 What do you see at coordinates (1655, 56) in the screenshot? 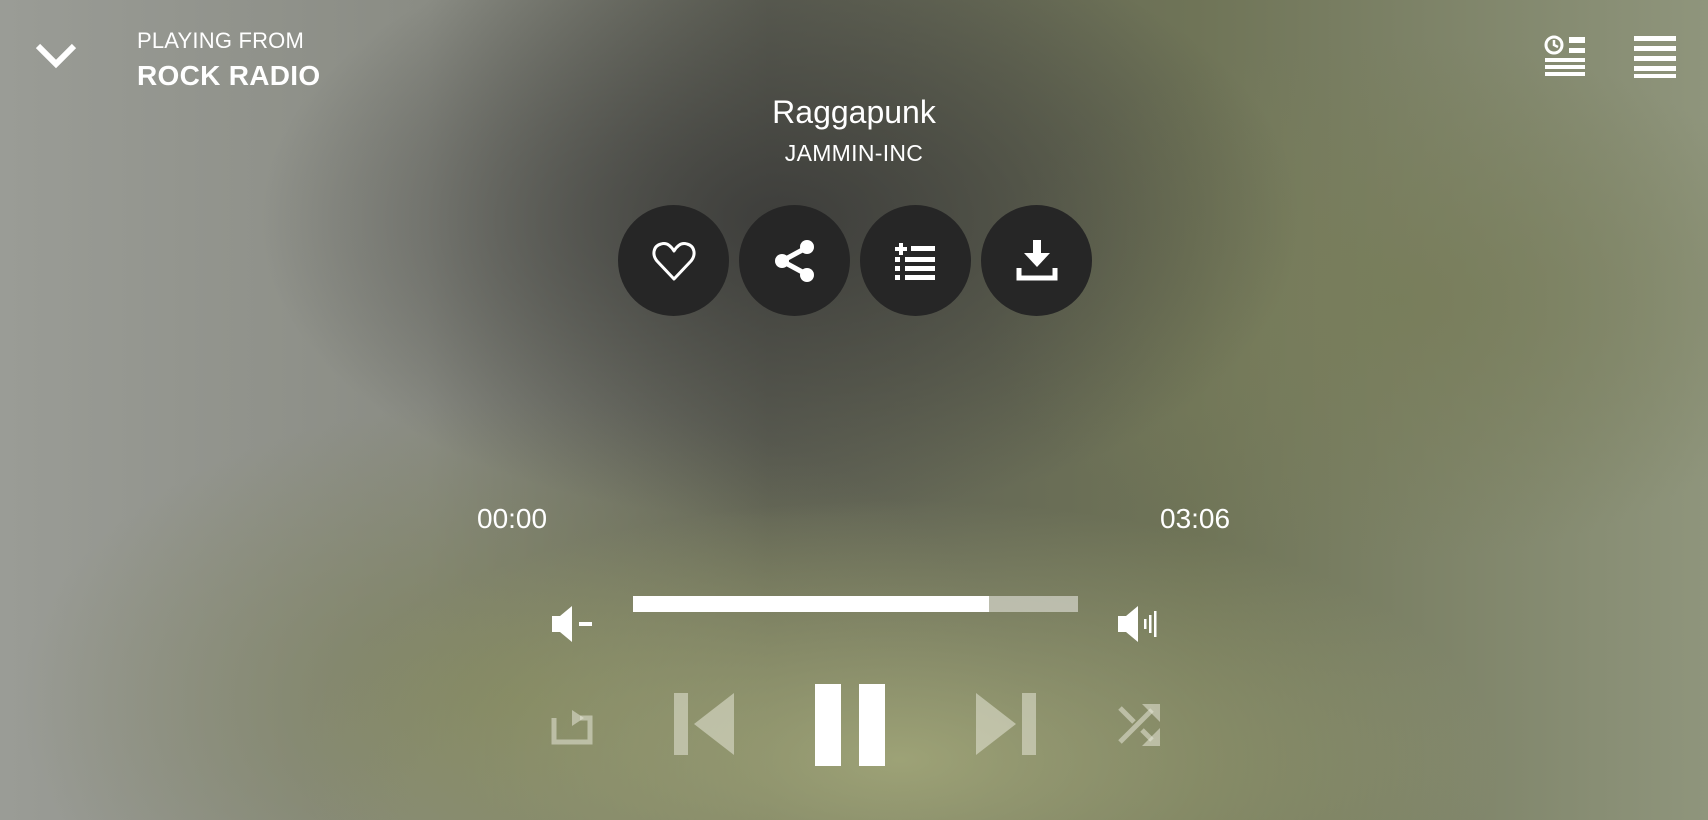
I see `menu-icon` at bounding box center [1655, 56].